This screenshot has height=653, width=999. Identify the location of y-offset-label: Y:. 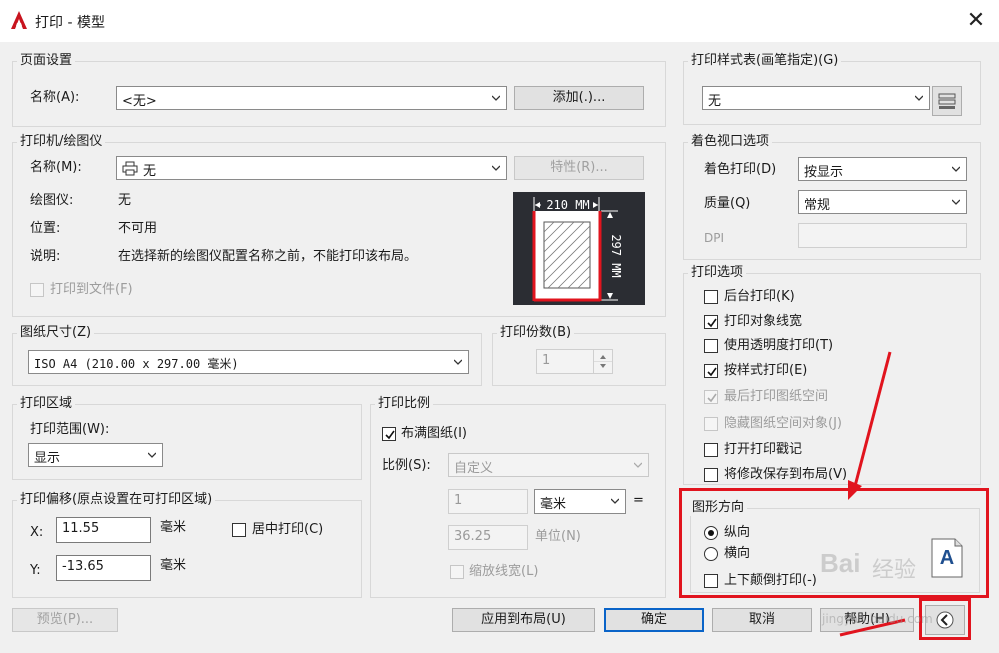
(35, 570).